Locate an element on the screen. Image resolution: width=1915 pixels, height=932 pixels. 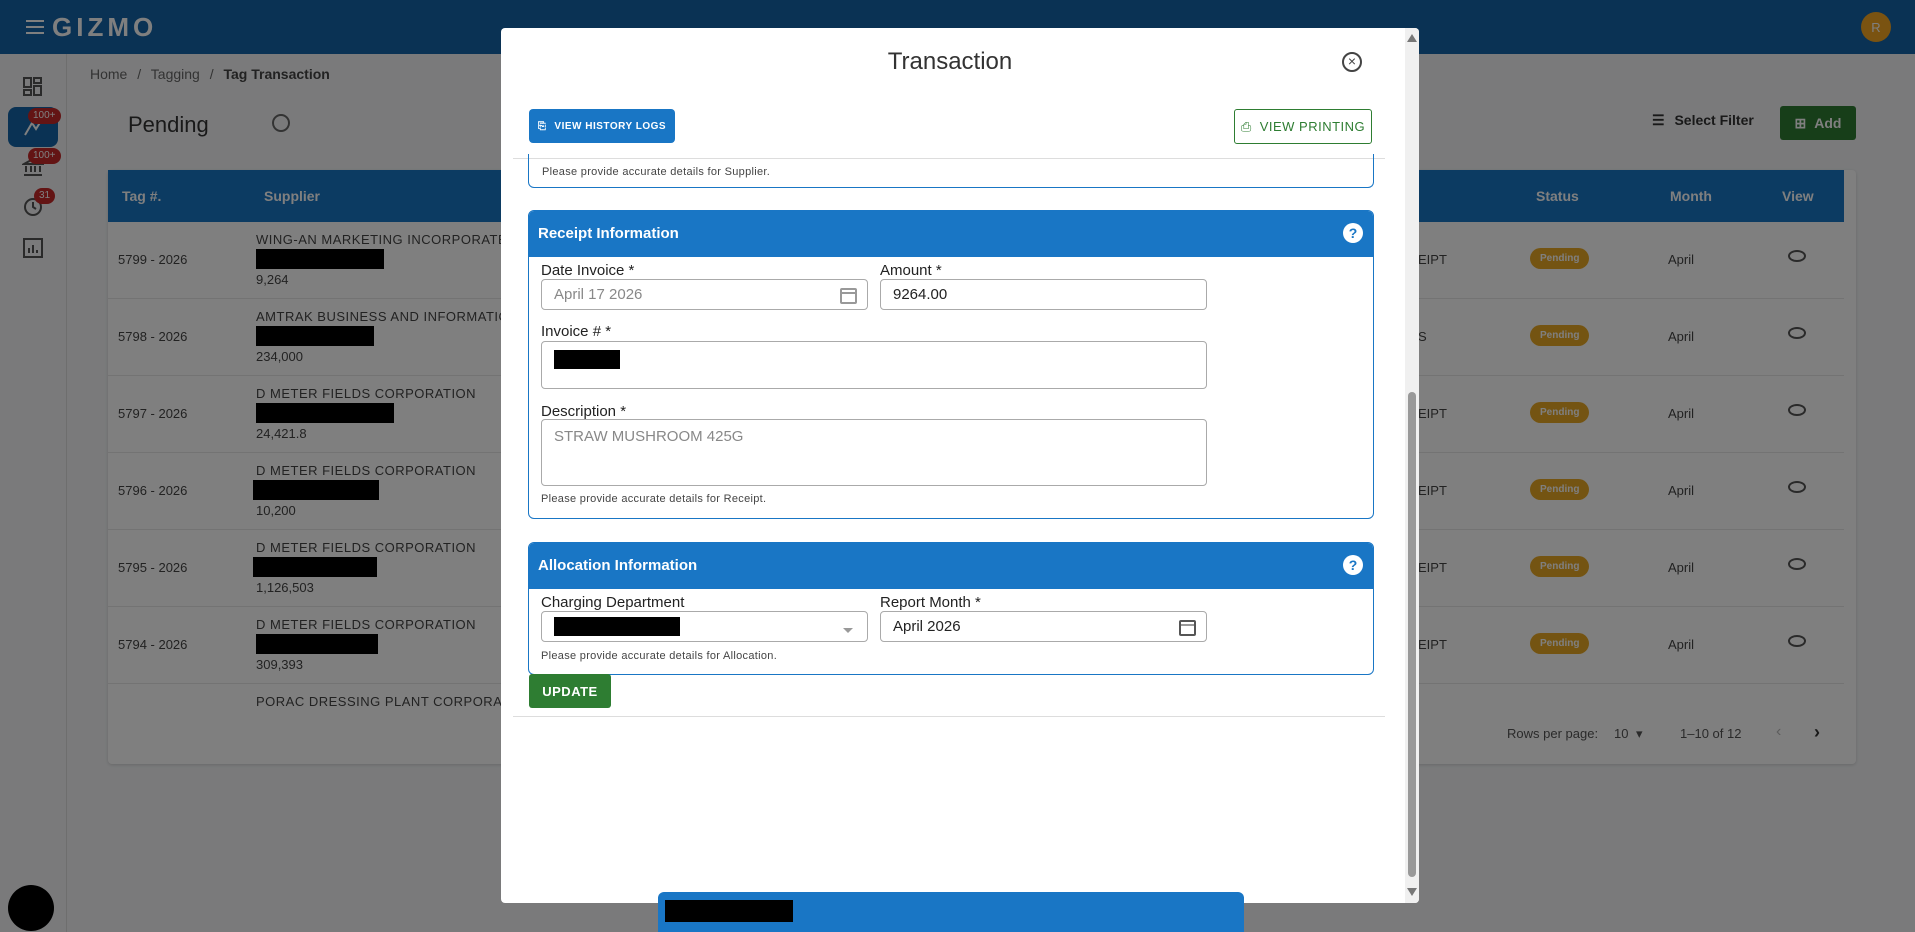
date-invoice-field: April 17 2026 is located at coordinates (704, 294).